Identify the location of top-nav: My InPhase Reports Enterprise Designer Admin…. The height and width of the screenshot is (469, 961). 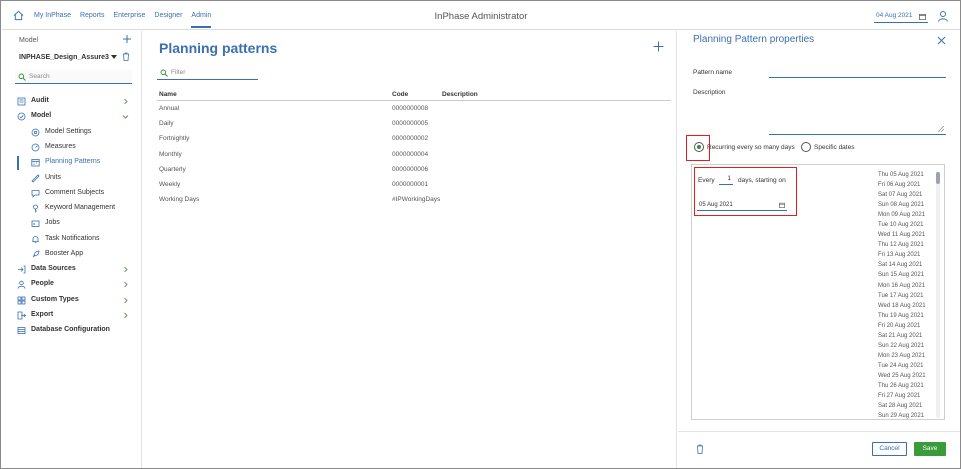
(481, 16).